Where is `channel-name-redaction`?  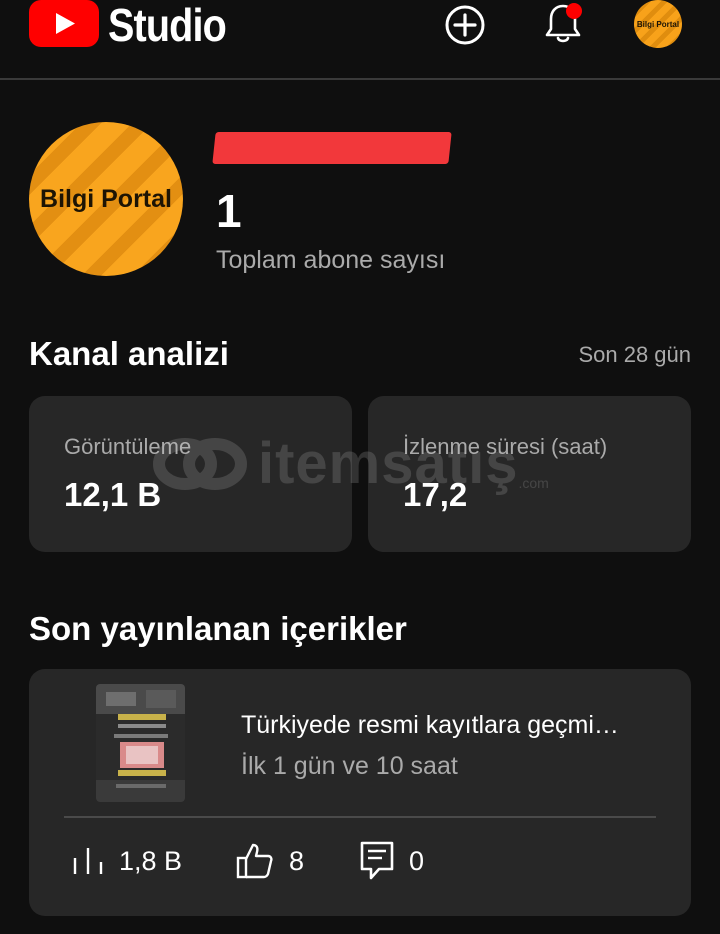
channel-name-redaction is located at coordinates (332, 148).